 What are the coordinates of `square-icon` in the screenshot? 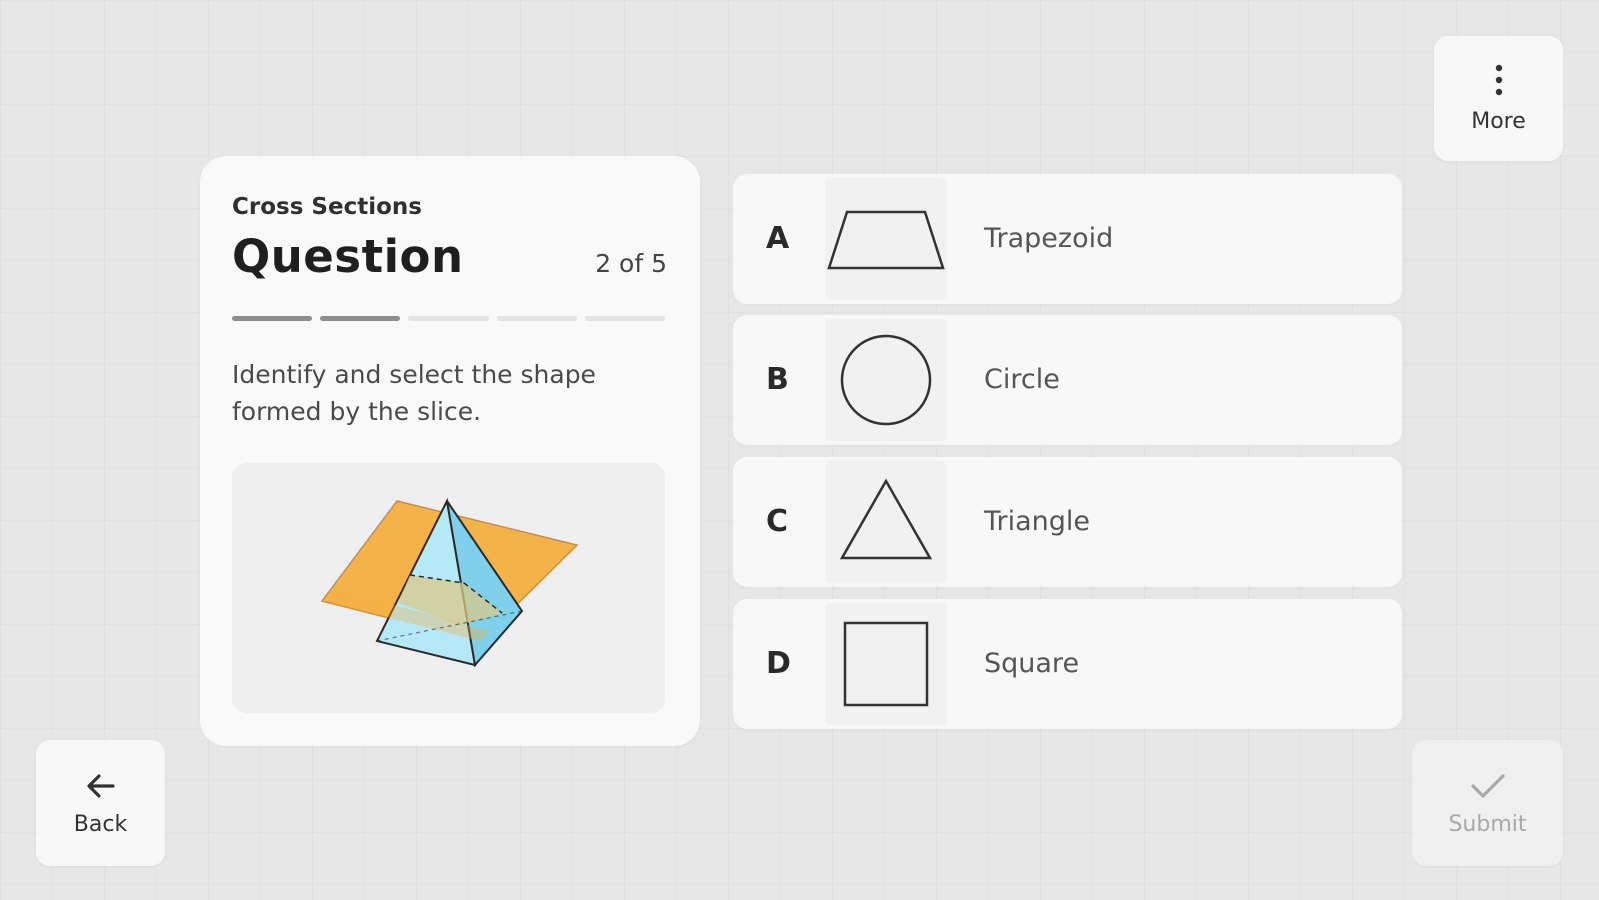 It's located at (886, 664).